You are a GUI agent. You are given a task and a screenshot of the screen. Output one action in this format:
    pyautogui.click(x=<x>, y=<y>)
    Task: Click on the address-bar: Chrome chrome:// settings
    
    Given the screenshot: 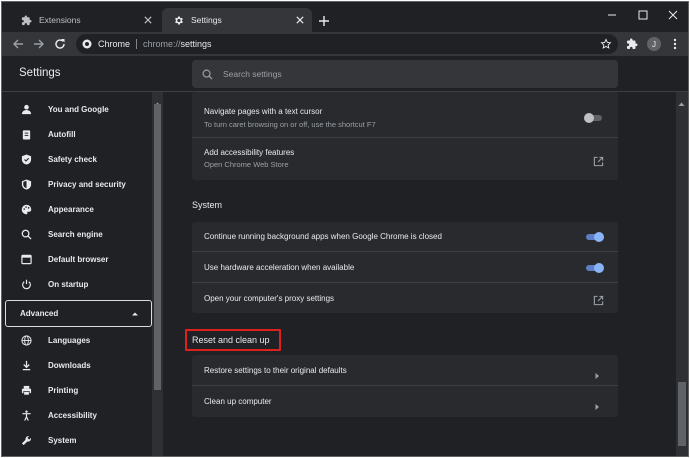 What is the action you would take?
    pyautogui.click(x=347, y=44)
    